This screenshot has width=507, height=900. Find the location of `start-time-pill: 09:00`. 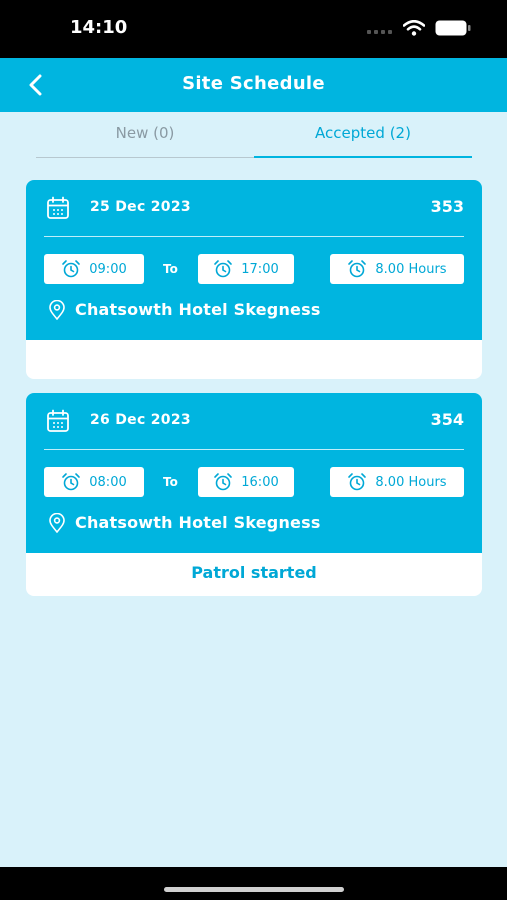

start-time-pill: 09:00 is located at coordinates (94, 269).